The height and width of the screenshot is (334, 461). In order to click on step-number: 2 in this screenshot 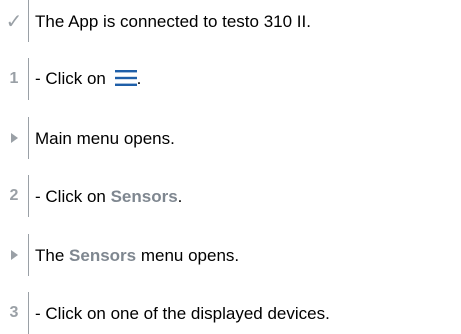, I will do `click(14, 195)`.